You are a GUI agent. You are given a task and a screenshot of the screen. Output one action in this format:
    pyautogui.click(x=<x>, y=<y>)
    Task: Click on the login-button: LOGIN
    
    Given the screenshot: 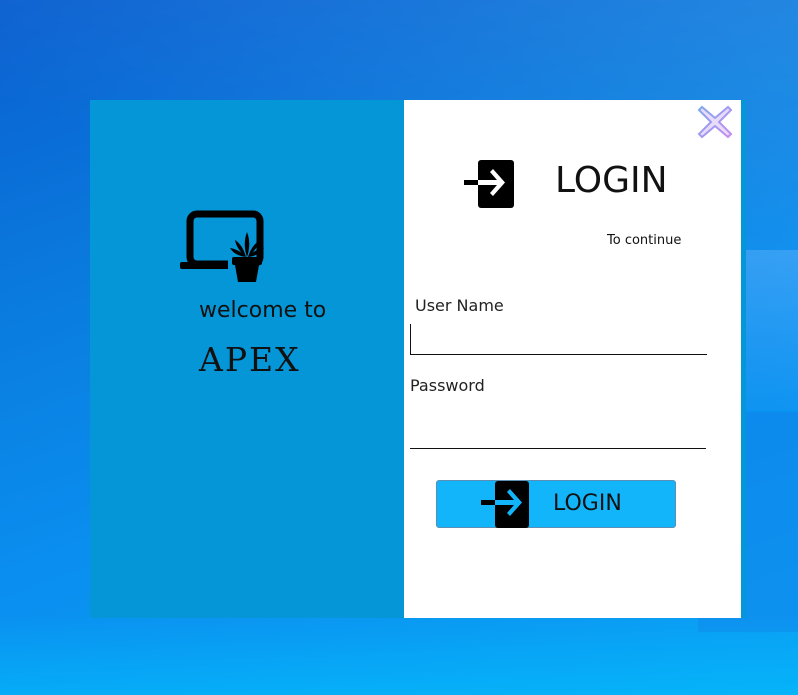 What is the action you would take?
    pyautogui.click(x=556, y=504)
    